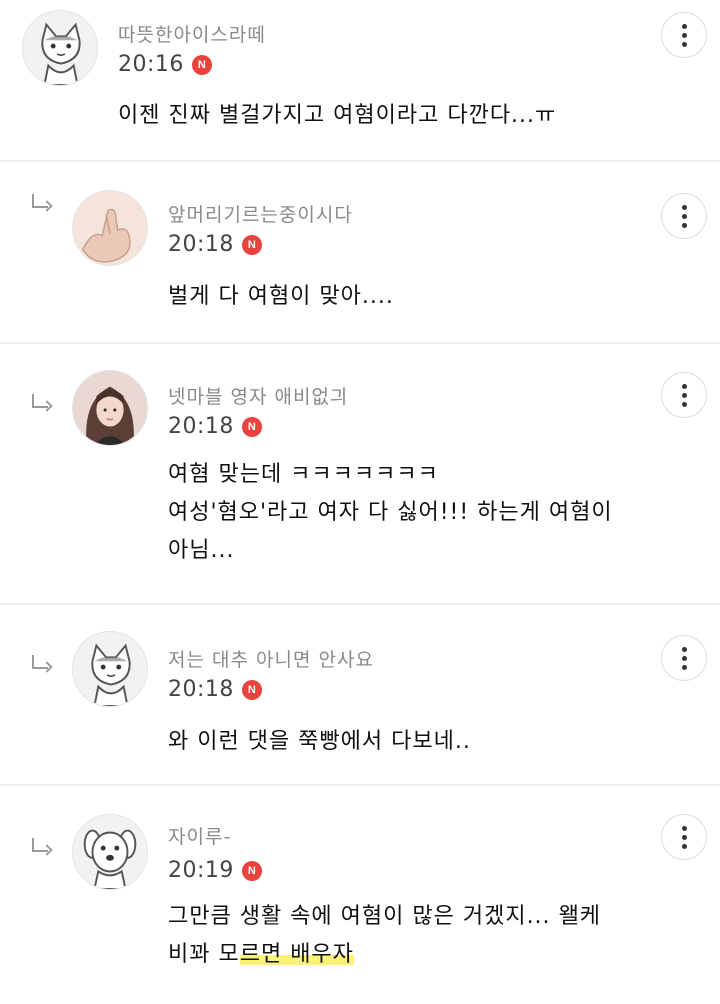  I want to click on nickname: 앞머리기르는중이시다, so click(260, 213).